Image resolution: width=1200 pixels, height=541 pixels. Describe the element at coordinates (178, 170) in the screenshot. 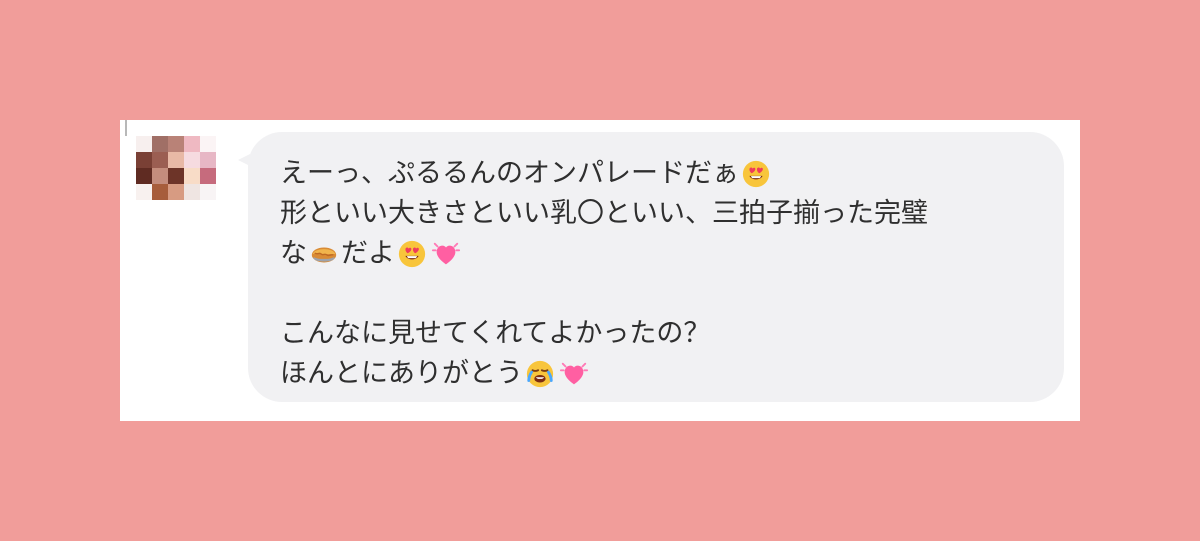

I see `avatar` at that location.